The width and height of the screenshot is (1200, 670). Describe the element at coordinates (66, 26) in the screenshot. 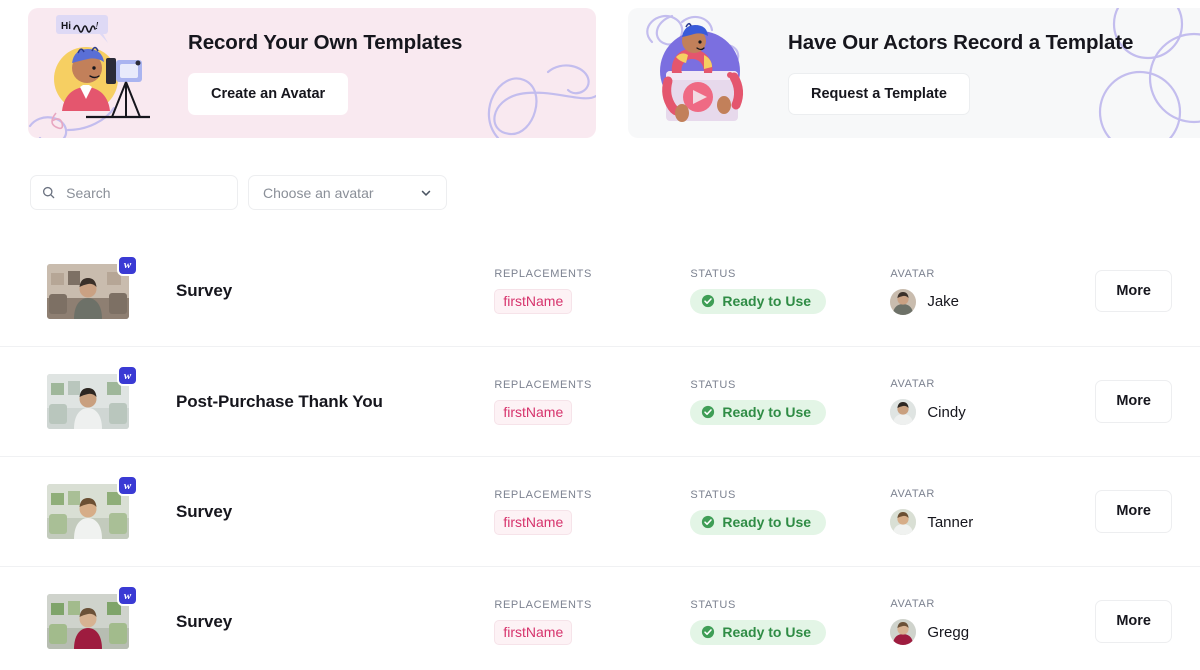

I see `svg-text: Hi` at that location.